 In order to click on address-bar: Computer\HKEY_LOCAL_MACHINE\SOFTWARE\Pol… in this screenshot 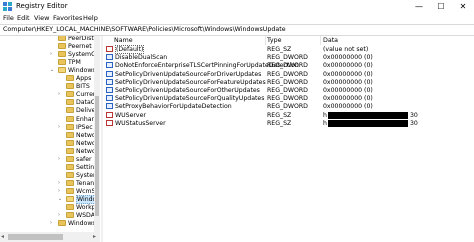, I will do `click(237, 30)`.